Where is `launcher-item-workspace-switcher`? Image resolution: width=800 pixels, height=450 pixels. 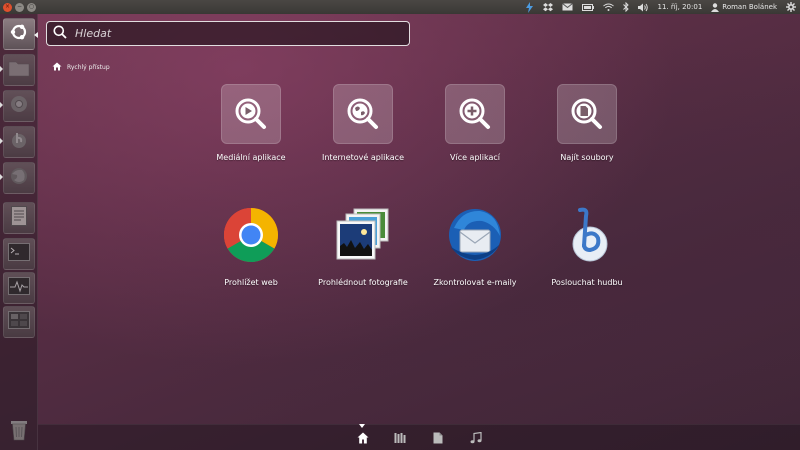
launcher-item-workspace-switcher is located at coordinates (19, 322).